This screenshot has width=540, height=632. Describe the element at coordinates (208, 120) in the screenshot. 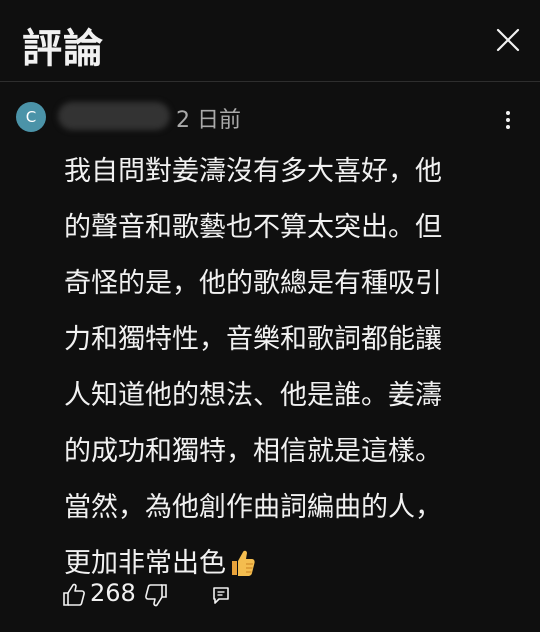

I see `comment-timestamp: 2 日前` at that location.